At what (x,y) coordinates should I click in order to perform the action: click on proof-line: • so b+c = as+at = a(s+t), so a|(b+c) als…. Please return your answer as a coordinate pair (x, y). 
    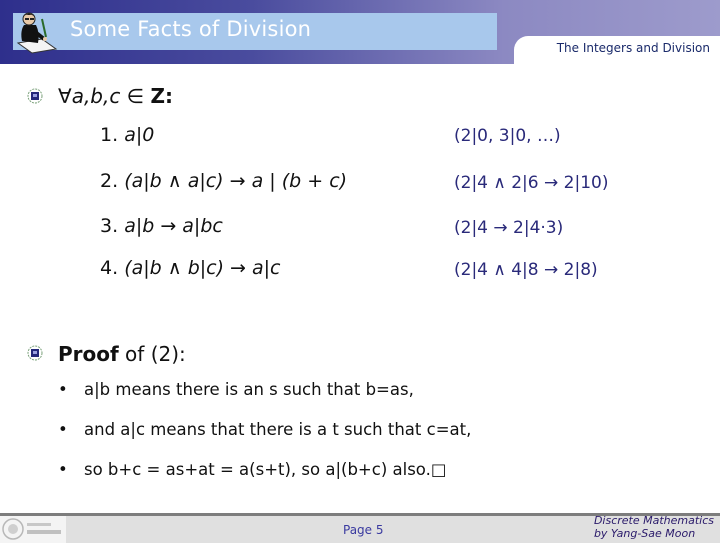
    Looking at the image, I should click on (252, 469).